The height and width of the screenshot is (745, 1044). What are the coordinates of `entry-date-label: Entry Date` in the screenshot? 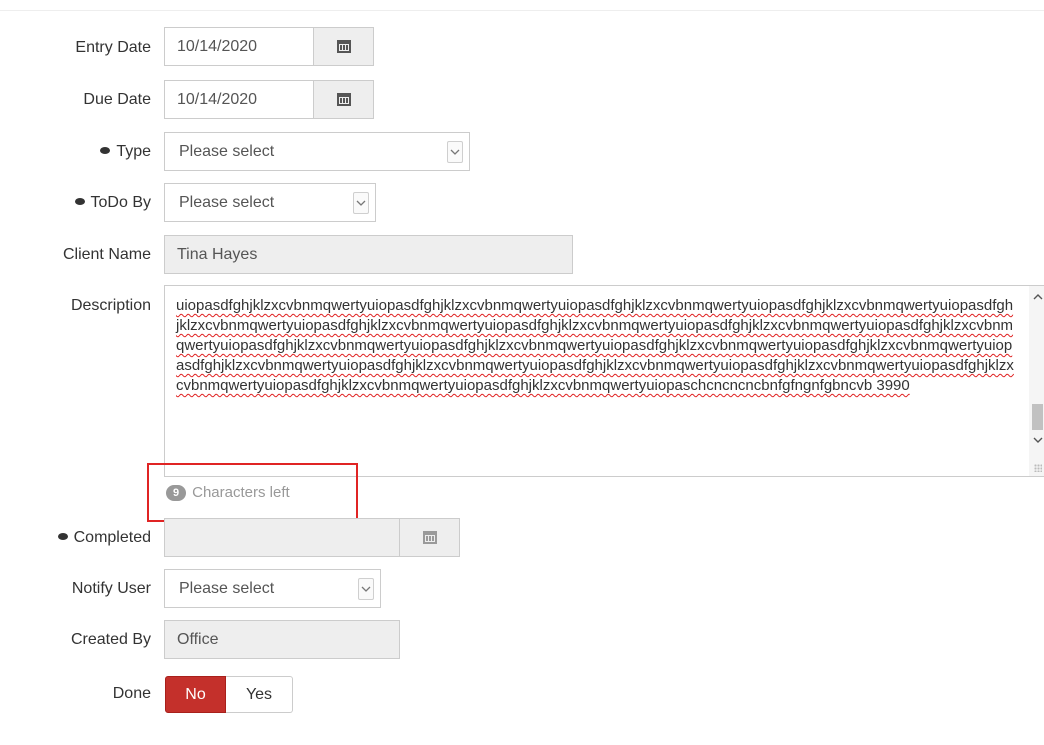 It's located at (113, 47).